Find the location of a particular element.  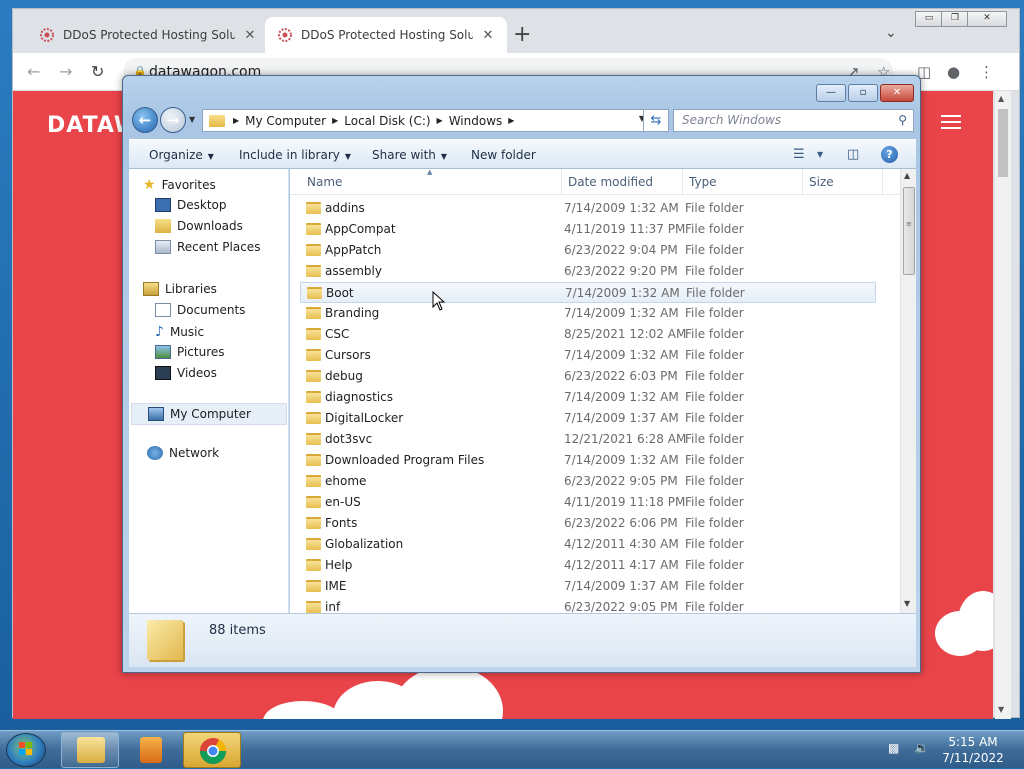

tab-search-button: ⌄ is located at coordinates (891, 33).